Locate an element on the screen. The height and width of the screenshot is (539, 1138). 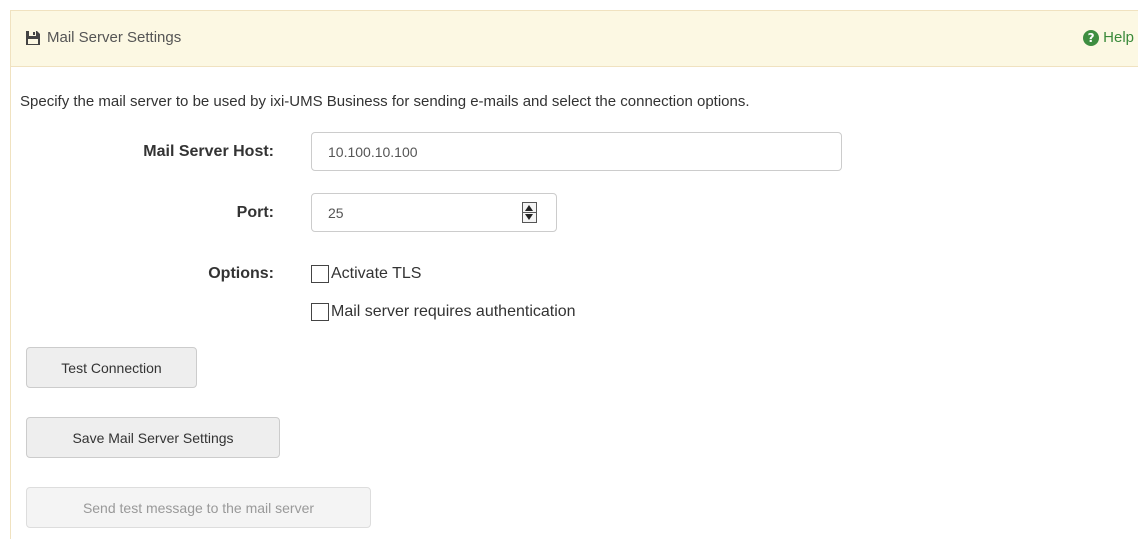
activate-tls-option: Activate TLS is located at coordinates (366, 274).